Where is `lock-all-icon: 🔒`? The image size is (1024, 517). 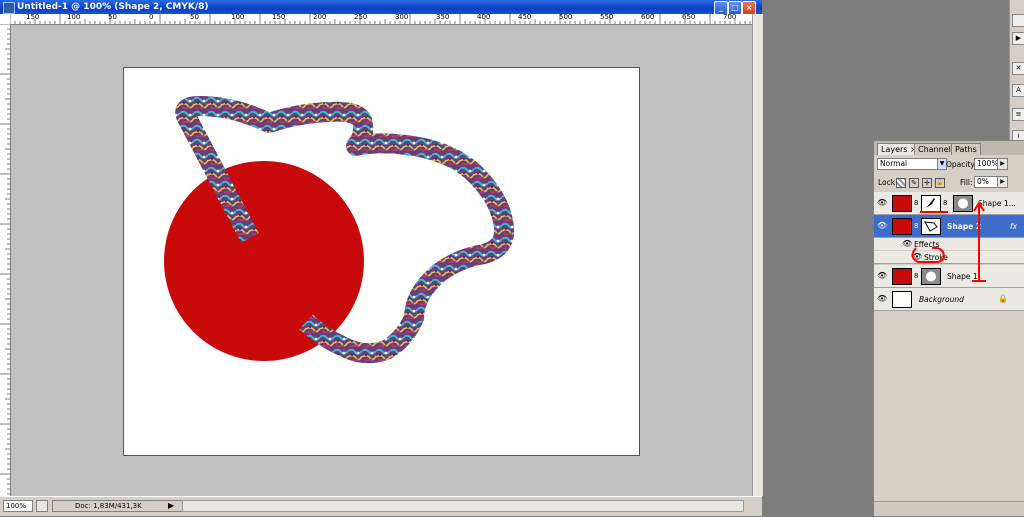 lock-all-icon: 🔒 is located at coordinates (940, 183).